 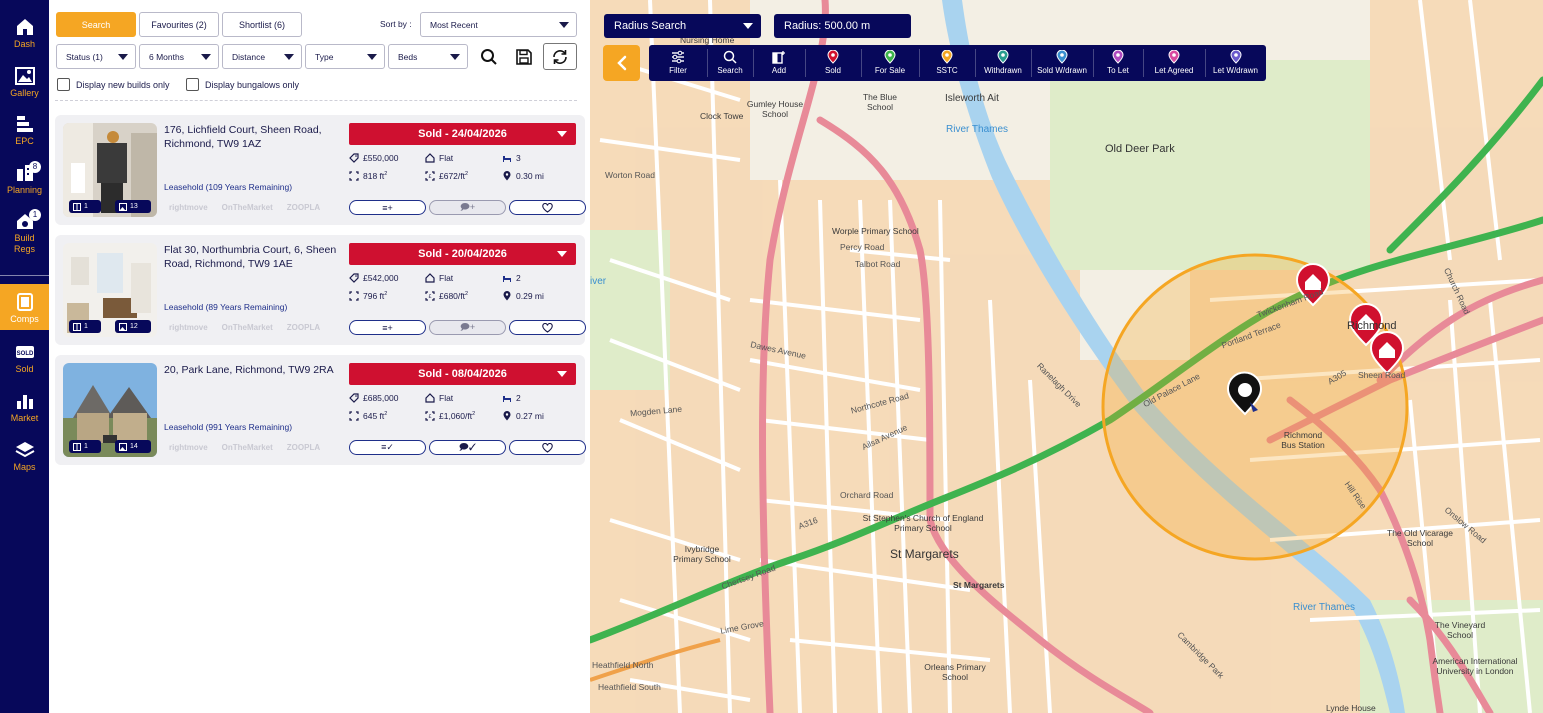 I want to click on sidebar-item-gallery: Gallery, so click(x=24, y=84).